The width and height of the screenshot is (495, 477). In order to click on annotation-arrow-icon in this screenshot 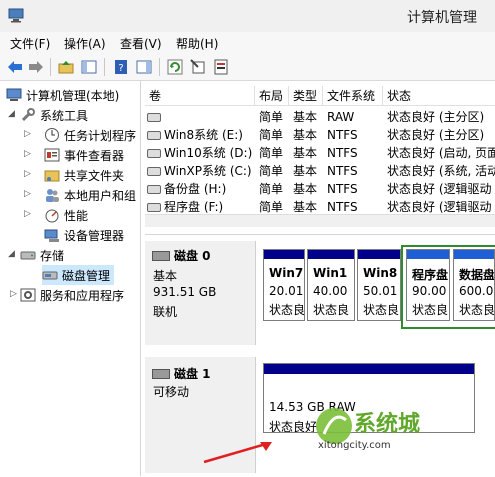, I will do `click(237, 453)`.